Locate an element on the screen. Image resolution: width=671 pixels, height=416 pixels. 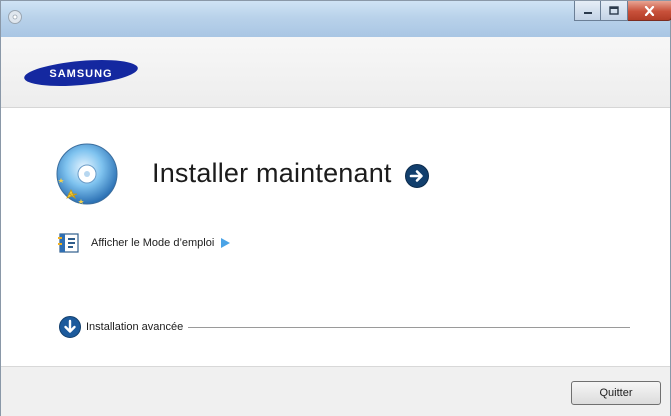
close-button is located at coordinates (649, 11).